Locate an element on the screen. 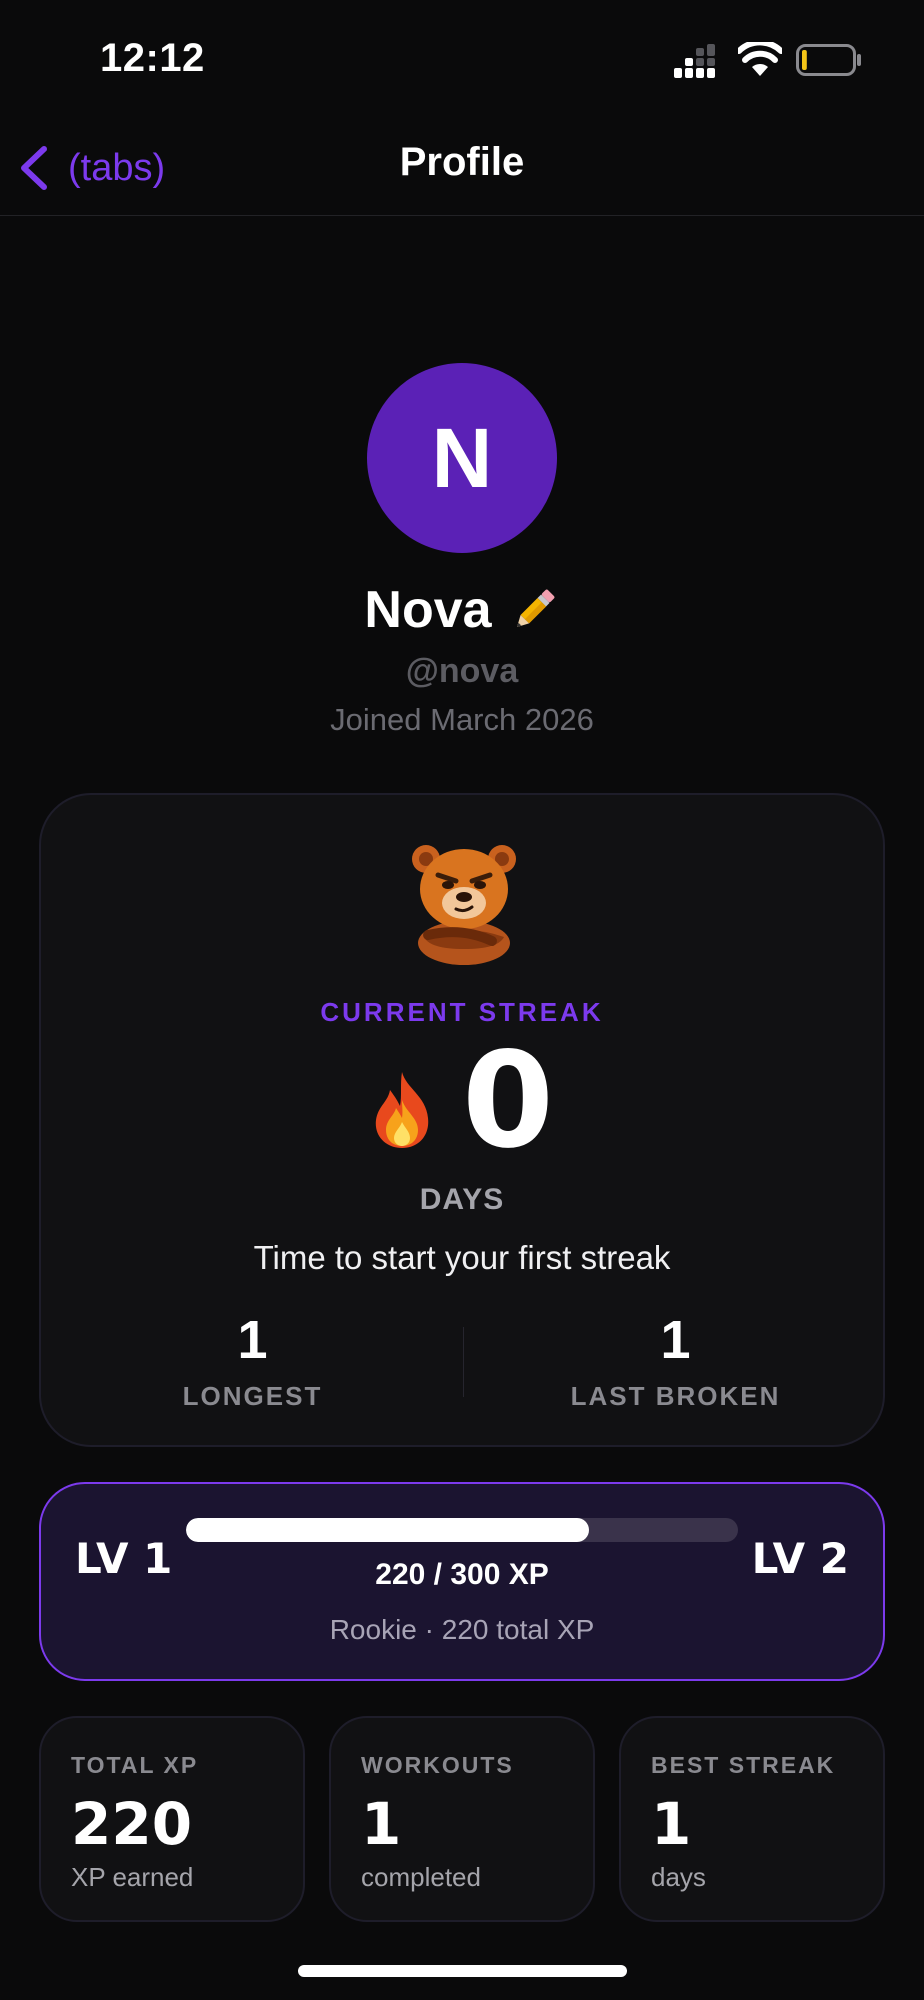  profile-name: Nova is located at coordinates (428, 610).